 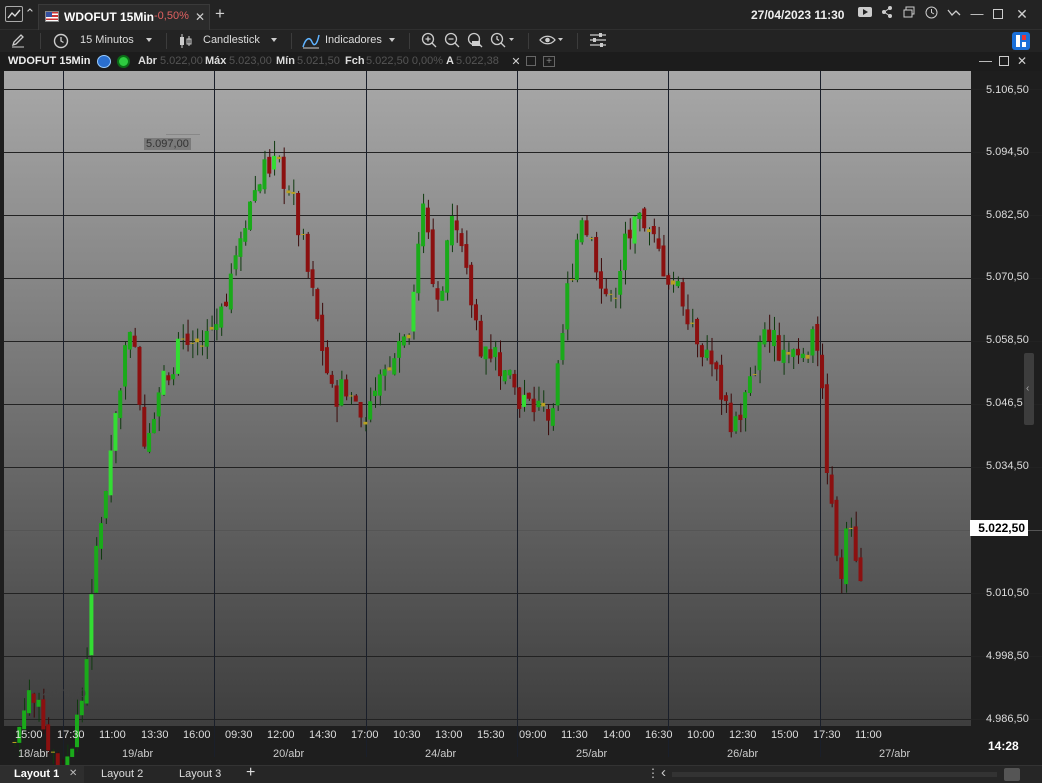 What do you see at coordinates (104, 41) in the screenshot?
I see `timeframe-dropdown: 15 Minutos` at bounding box center [104, 41].